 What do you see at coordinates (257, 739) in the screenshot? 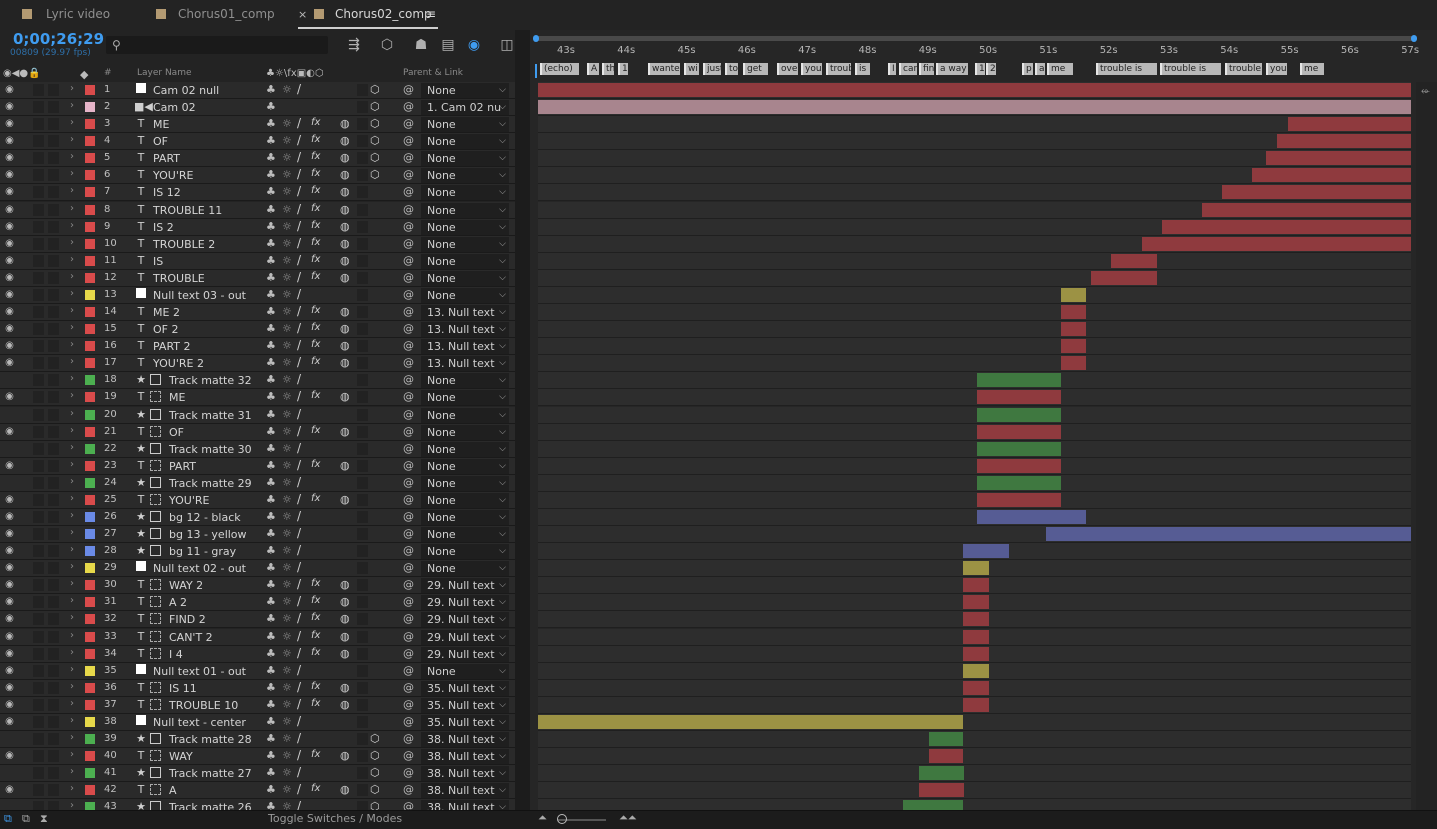
I see `layer-row: › 39 ★ Track matte 28 ♣ ☼ / ⬡ @38. Null text ⌵` at bounding box center [257, 739].